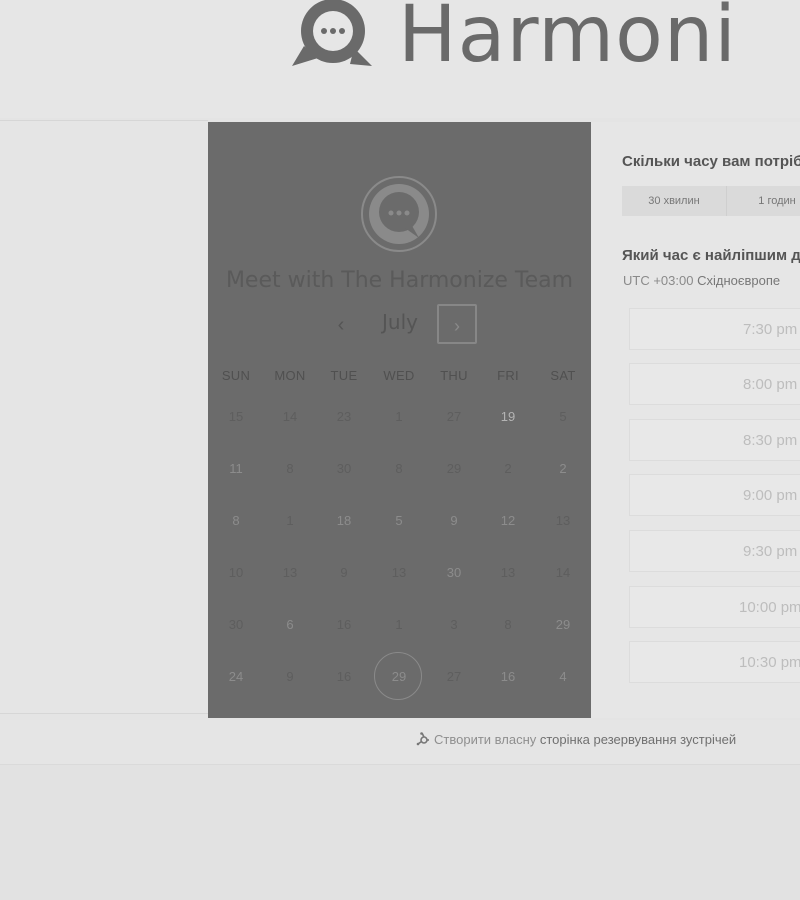 This screenshot has height=900, width=800. What do you see at coordinates (236, 677) in the screenshot?
I see `calendar-day: 24` at bounding box center [236, 677].